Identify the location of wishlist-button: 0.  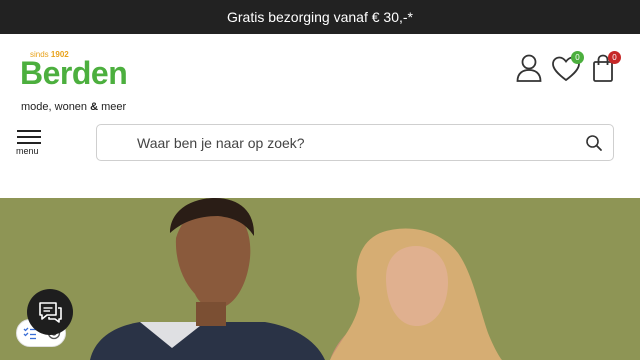
(567, 67).